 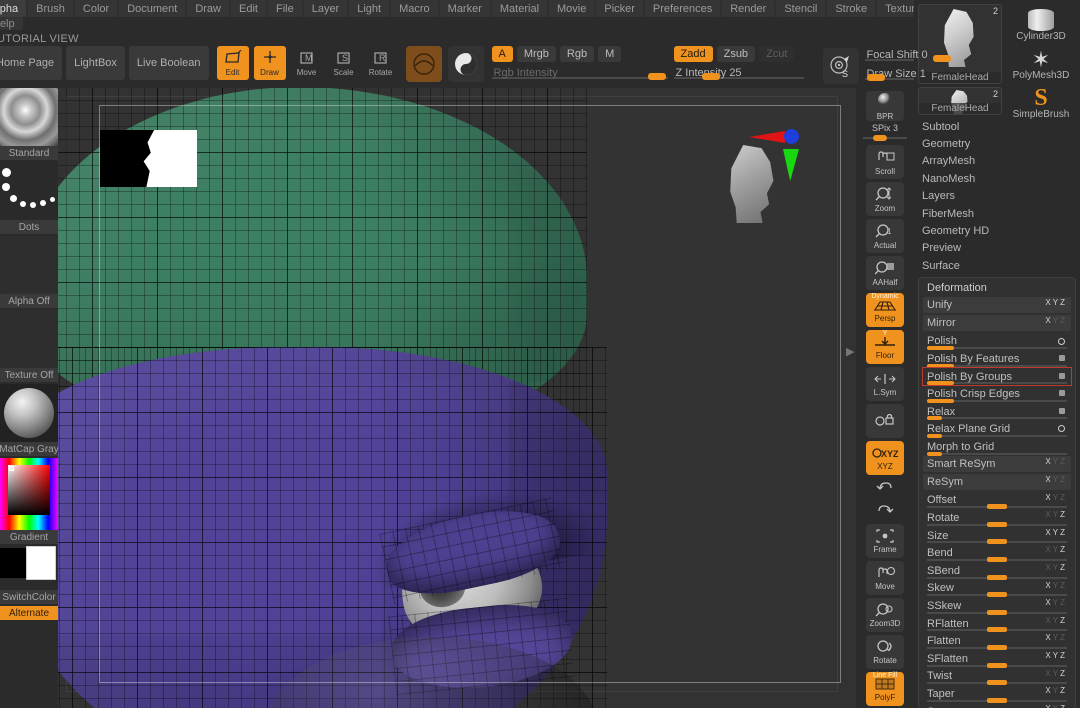 I want to click on menu-preferences: Preferences, so click(x=682, y=8).